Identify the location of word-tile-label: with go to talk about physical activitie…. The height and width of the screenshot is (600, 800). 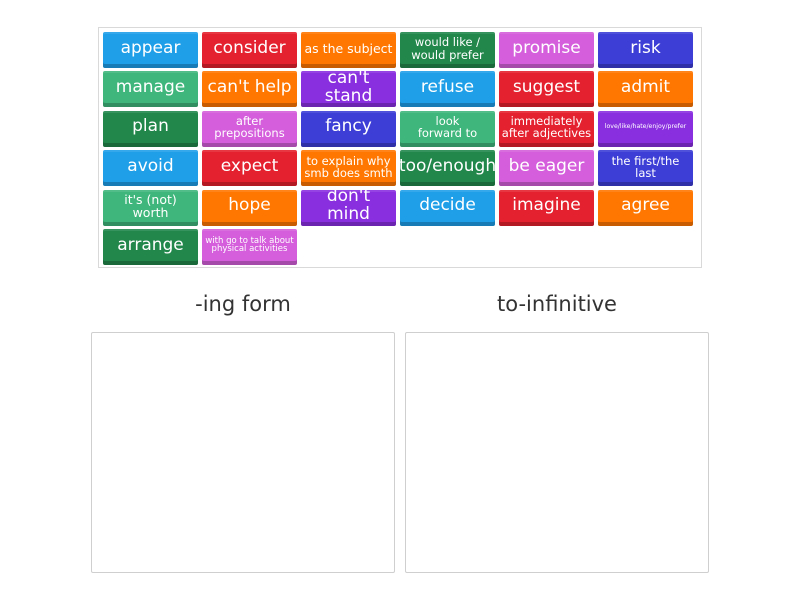
(249, 245).